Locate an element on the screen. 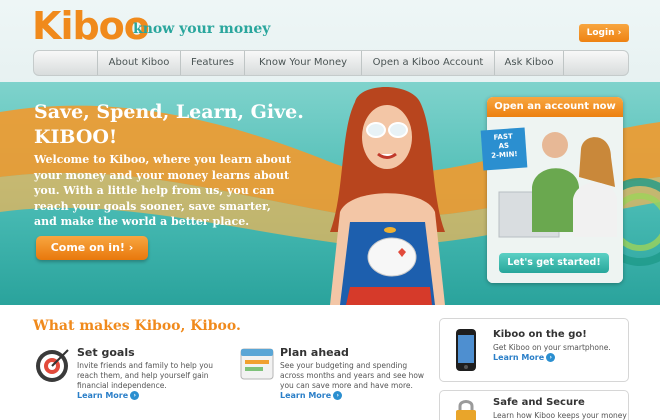 The image size is (660, 420). hero-headline-line2: KIBOO! is located at coordinates (76, 137).